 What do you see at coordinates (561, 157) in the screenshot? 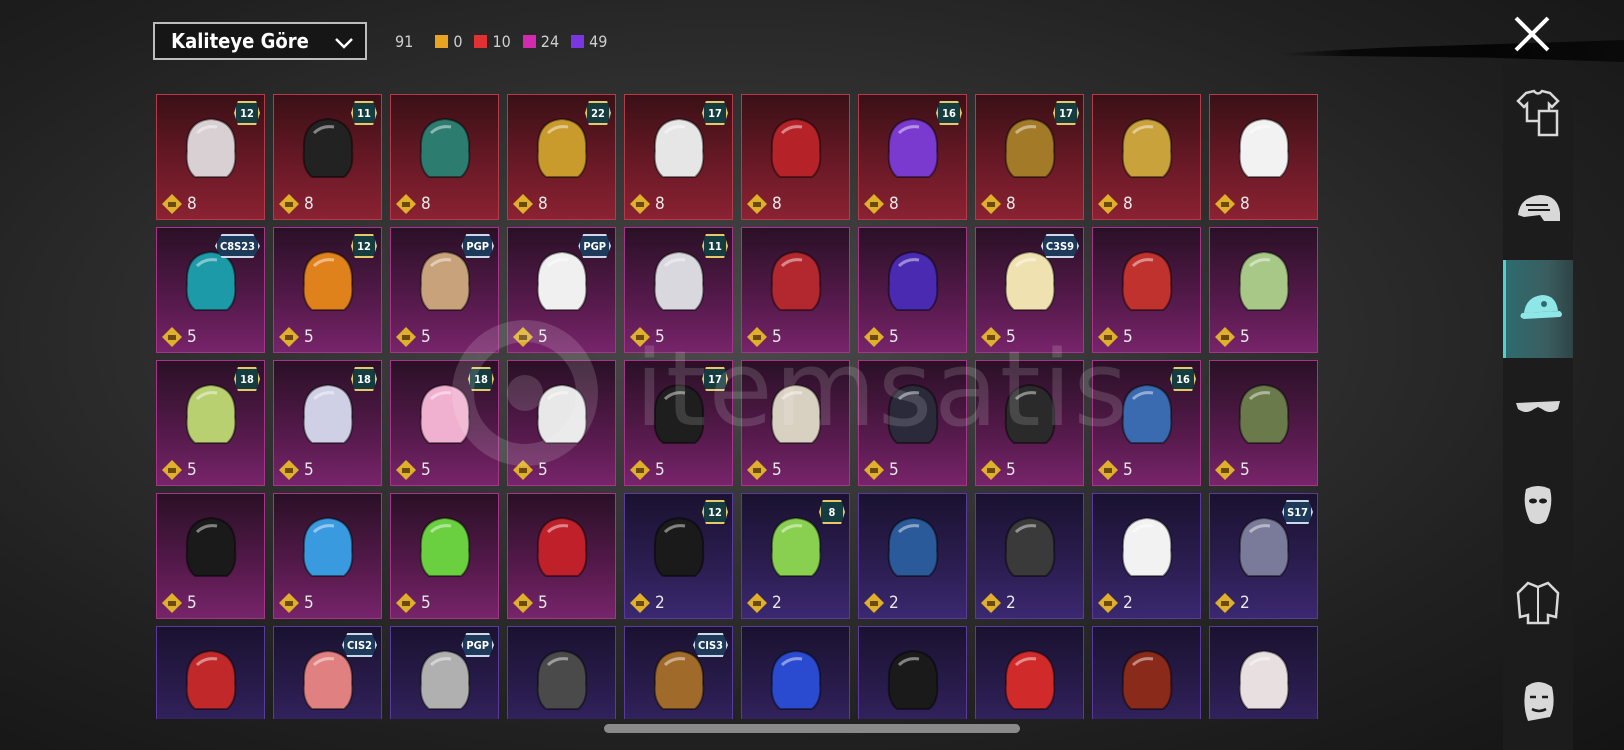
I see `item-tile-gold-winged-hair: 22 8` at bounding box center [561, 157].